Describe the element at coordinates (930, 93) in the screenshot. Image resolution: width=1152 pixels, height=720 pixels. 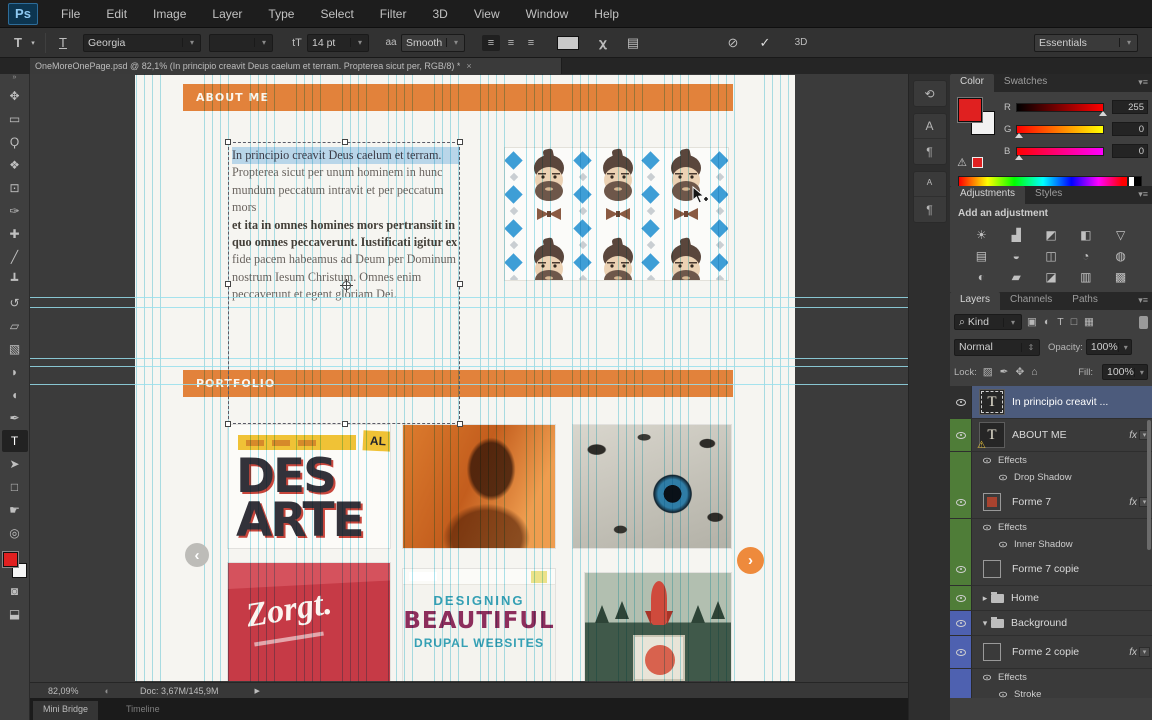
I see `history-icon: ⟲` at that location.